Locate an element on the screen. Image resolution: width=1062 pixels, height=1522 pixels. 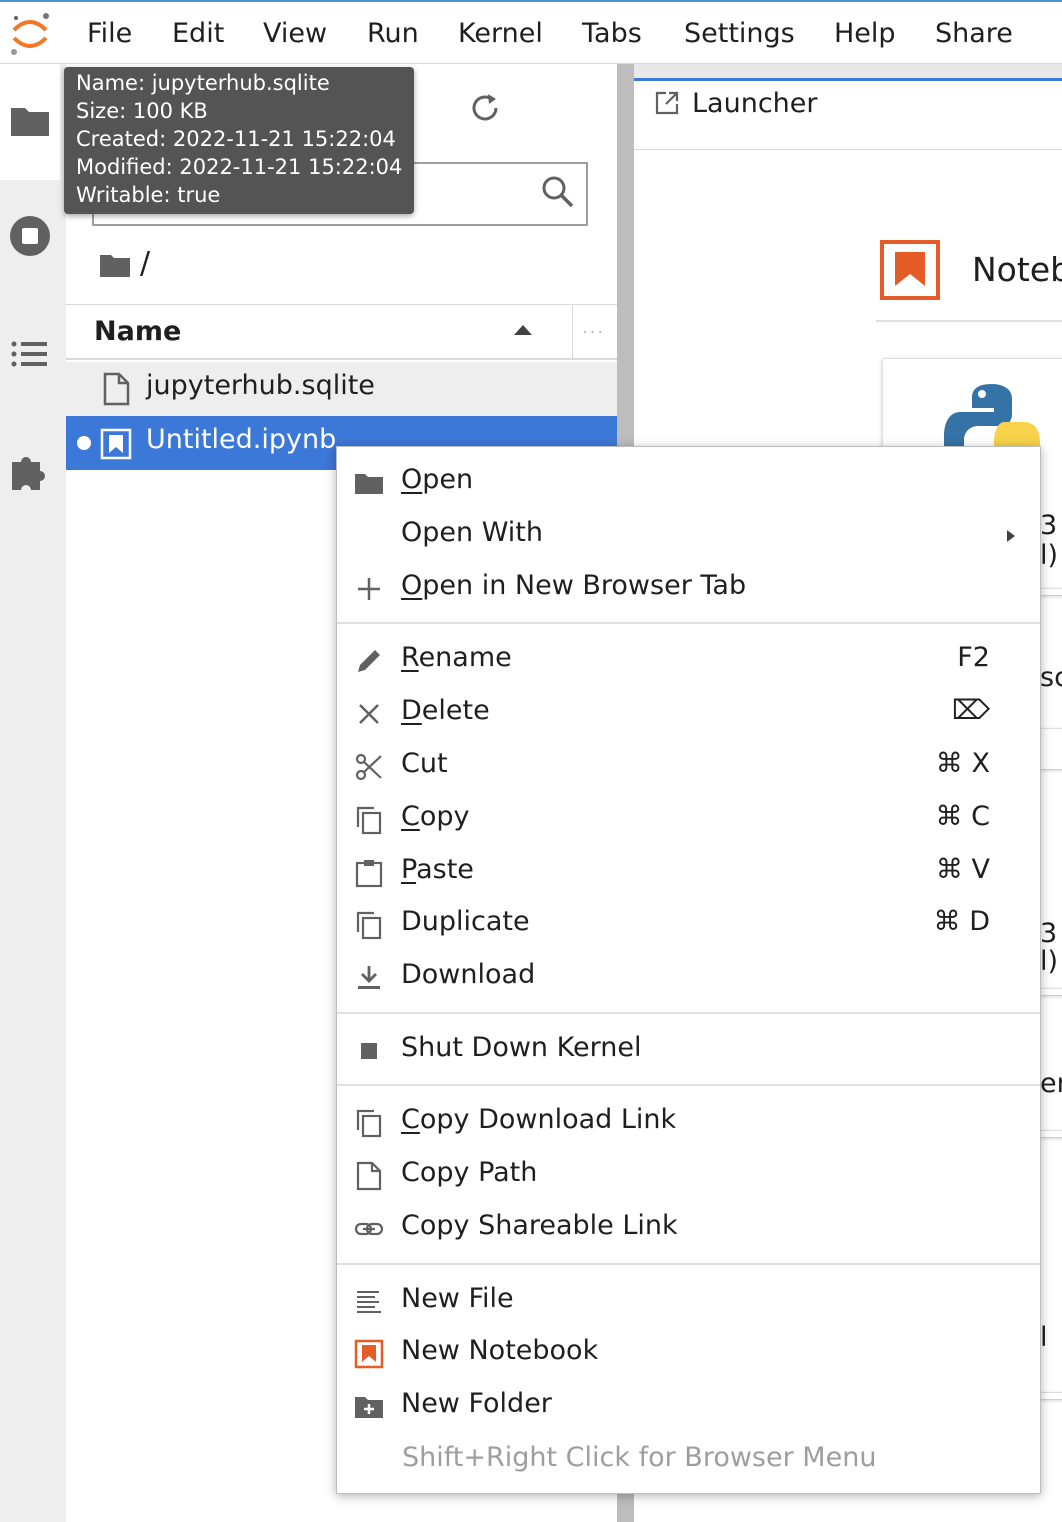
menu-item-rename: Rename F2 is located at coordinates (688, 660).